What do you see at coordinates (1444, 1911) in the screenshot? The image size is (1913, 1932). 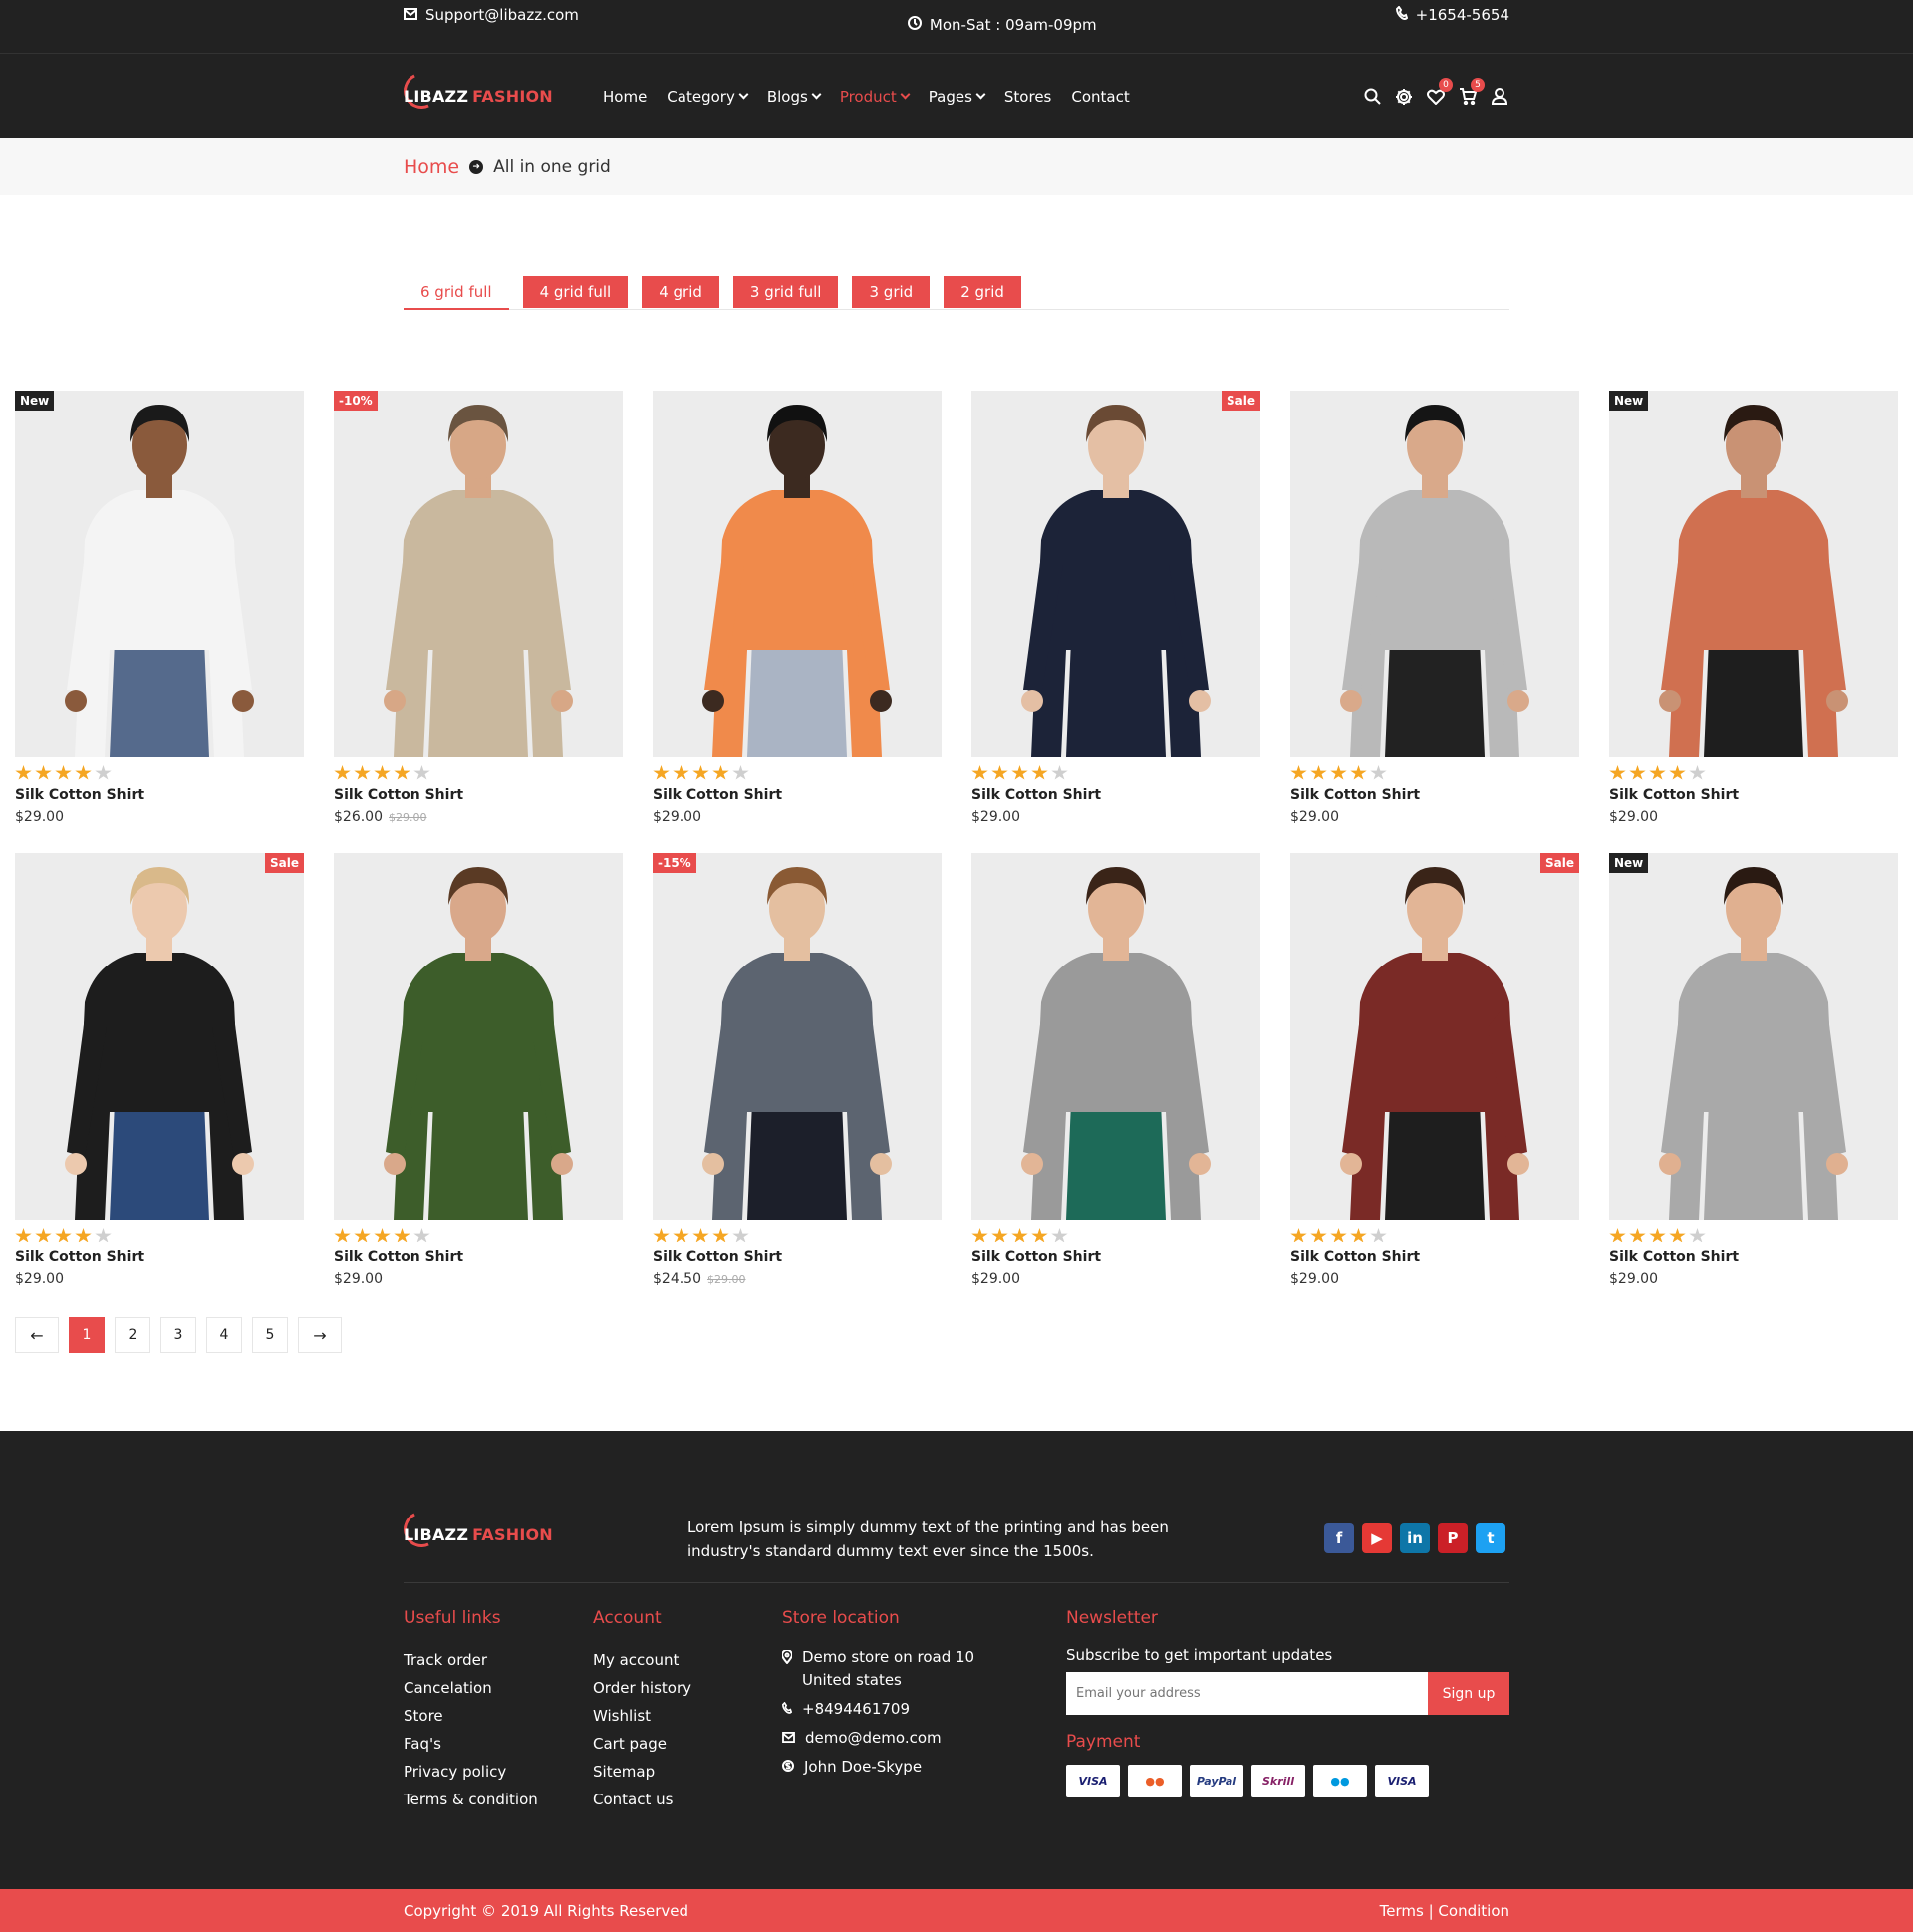 I see `terms-condition-link: Terms | Condition` at bounding box center [1444, 1911].